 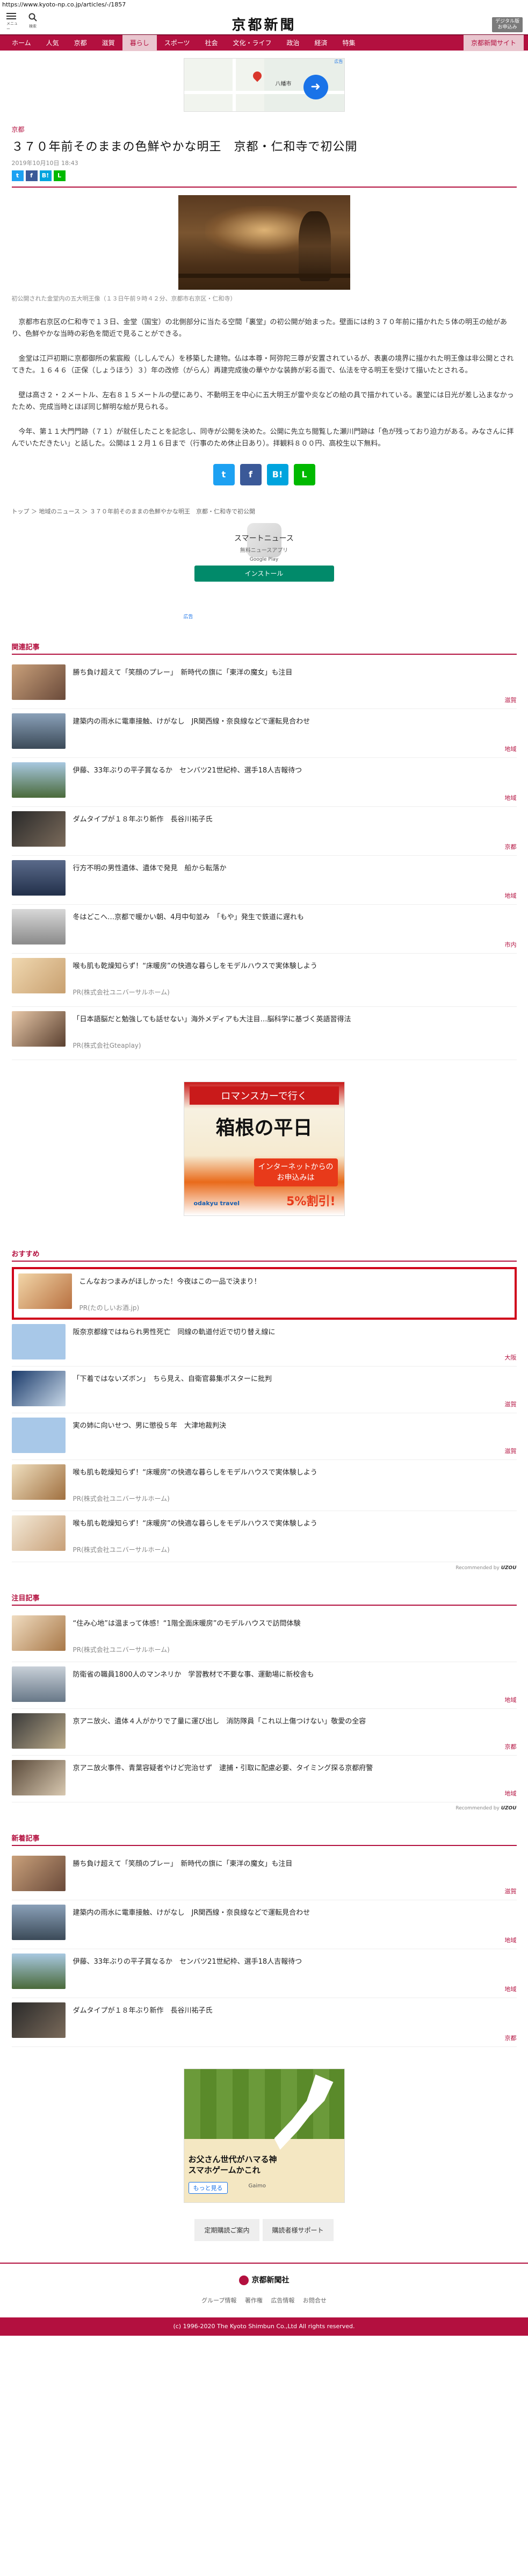 What do you see at coordinates (143, 819) in the screenshot?
I see `list-item-title: ダムタイプが１８年ぶり新作 長谷川祐子氏` at bounding box center [143, 819].